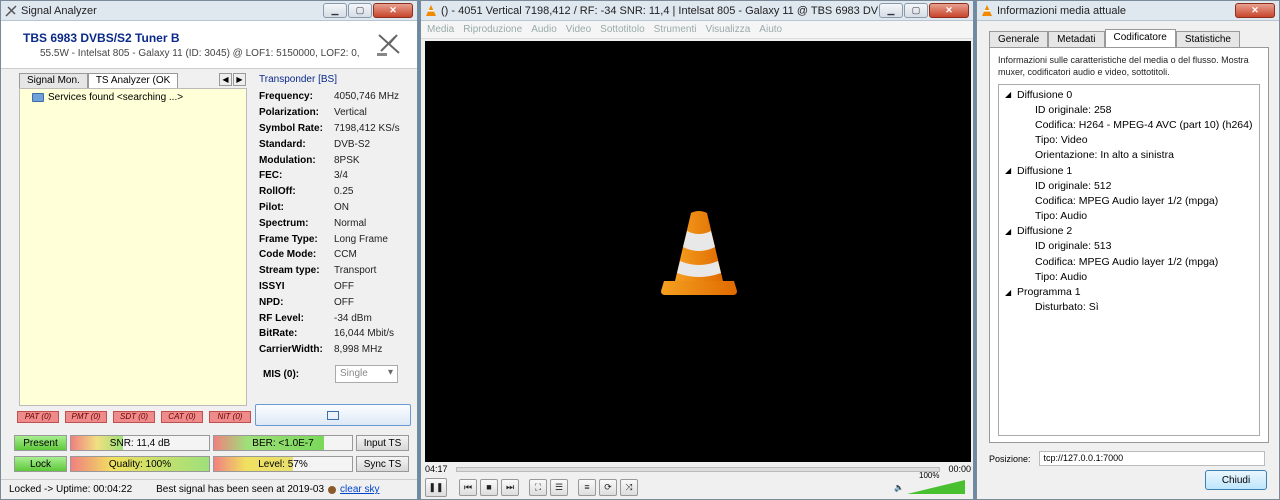 The image size is (1280, 500). Describe the element at coordinates (1207, 39) in the screenshot. I see `tab-statistiche: Statistiche` at that location.